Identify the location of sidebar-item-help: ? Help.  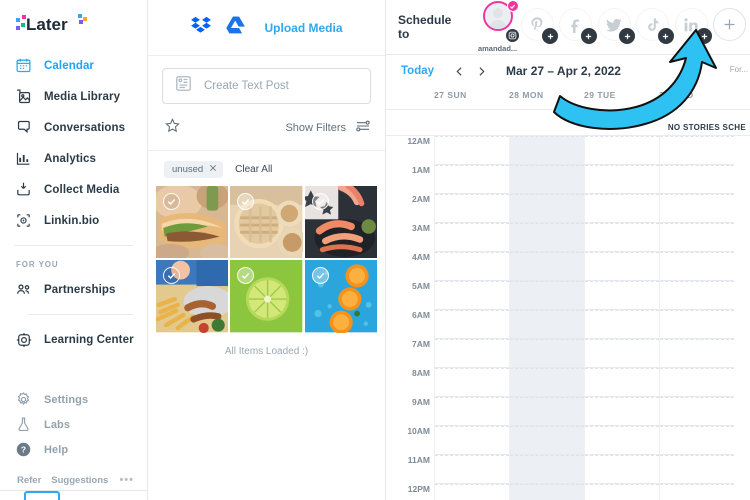
(80, 449).